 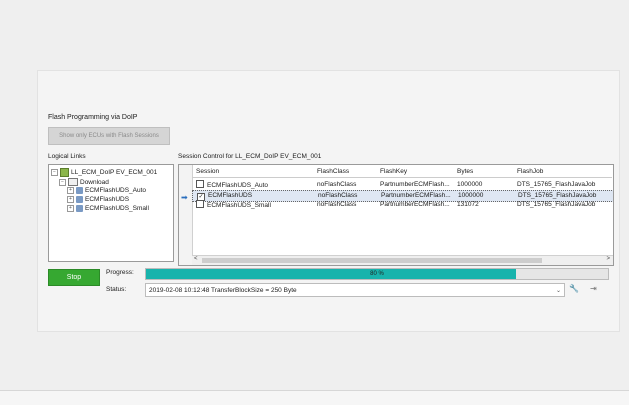 I want to click on logical-links-label: Logical Links, so click(x=67, y=156).